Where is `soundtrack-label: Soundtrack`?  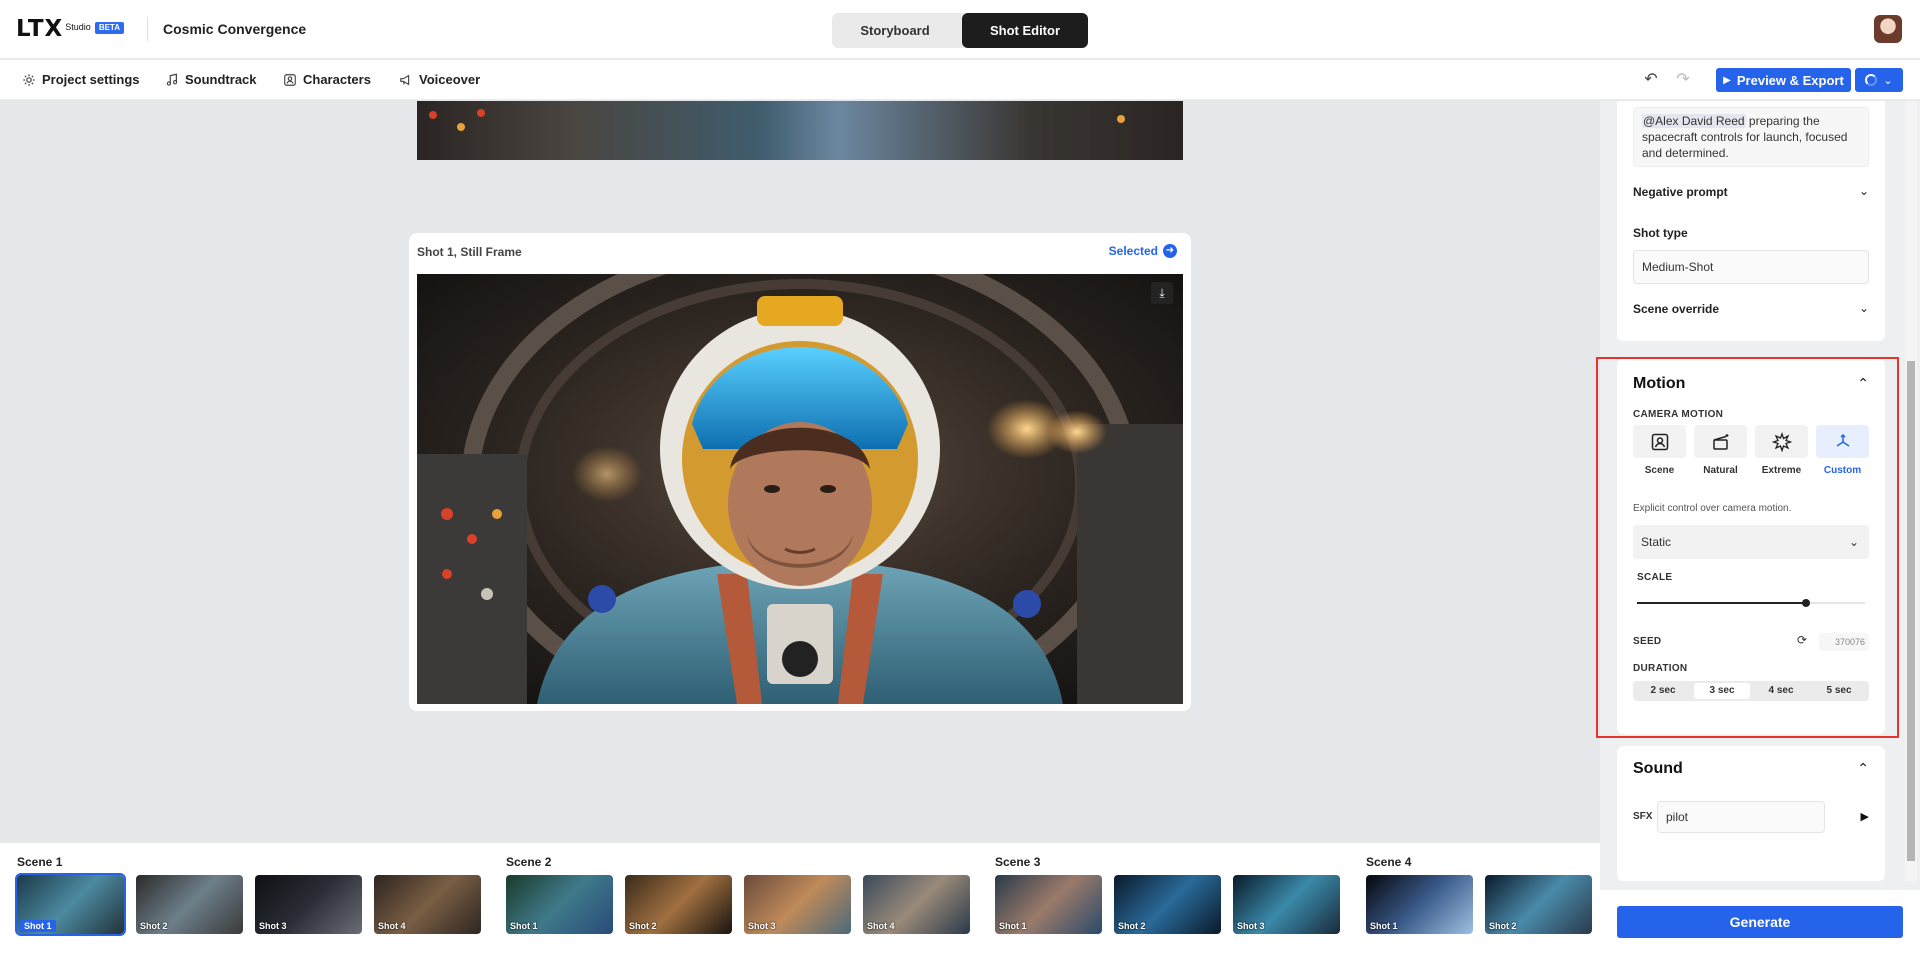
soundtrack-label: Soundtrack is located at coordinates (221, 79).